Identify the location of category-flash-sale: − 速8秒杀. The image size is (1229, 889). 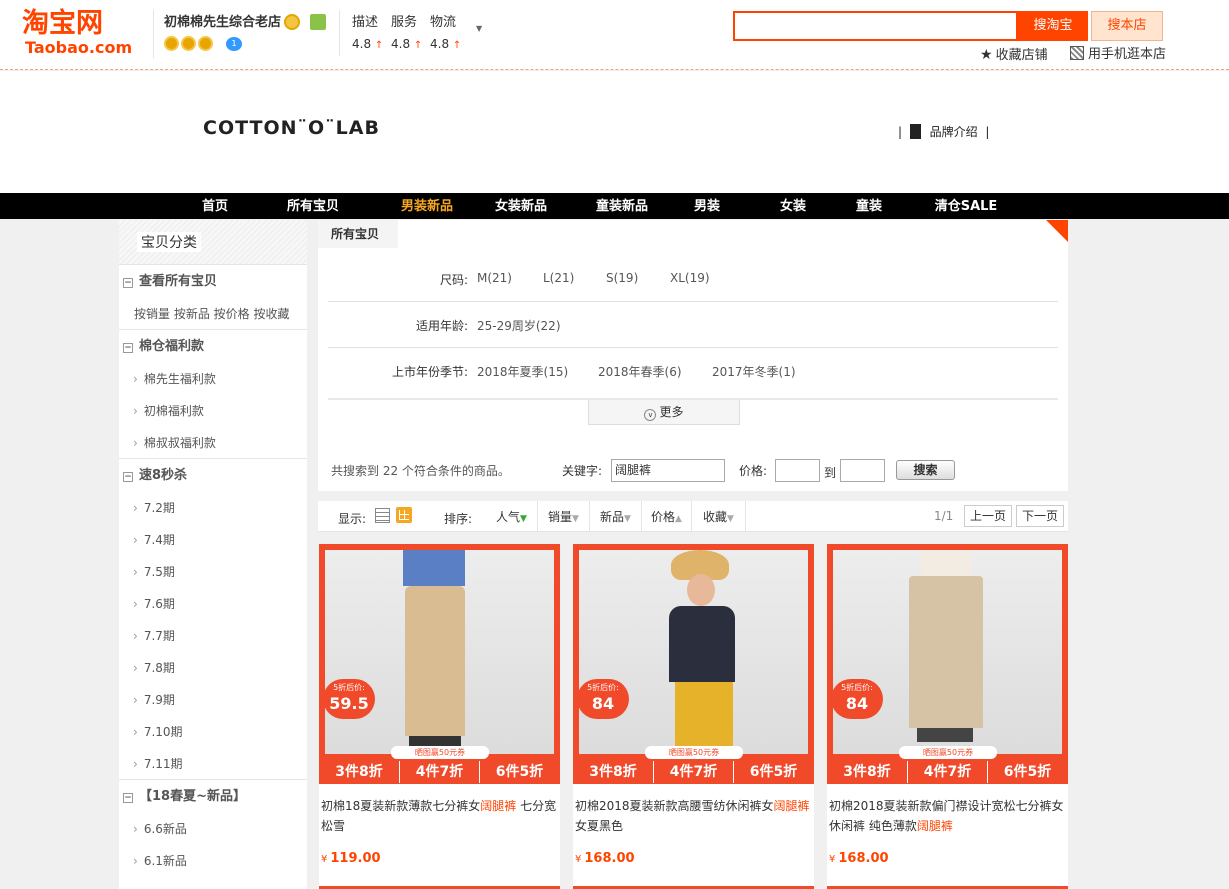
(213, 476).